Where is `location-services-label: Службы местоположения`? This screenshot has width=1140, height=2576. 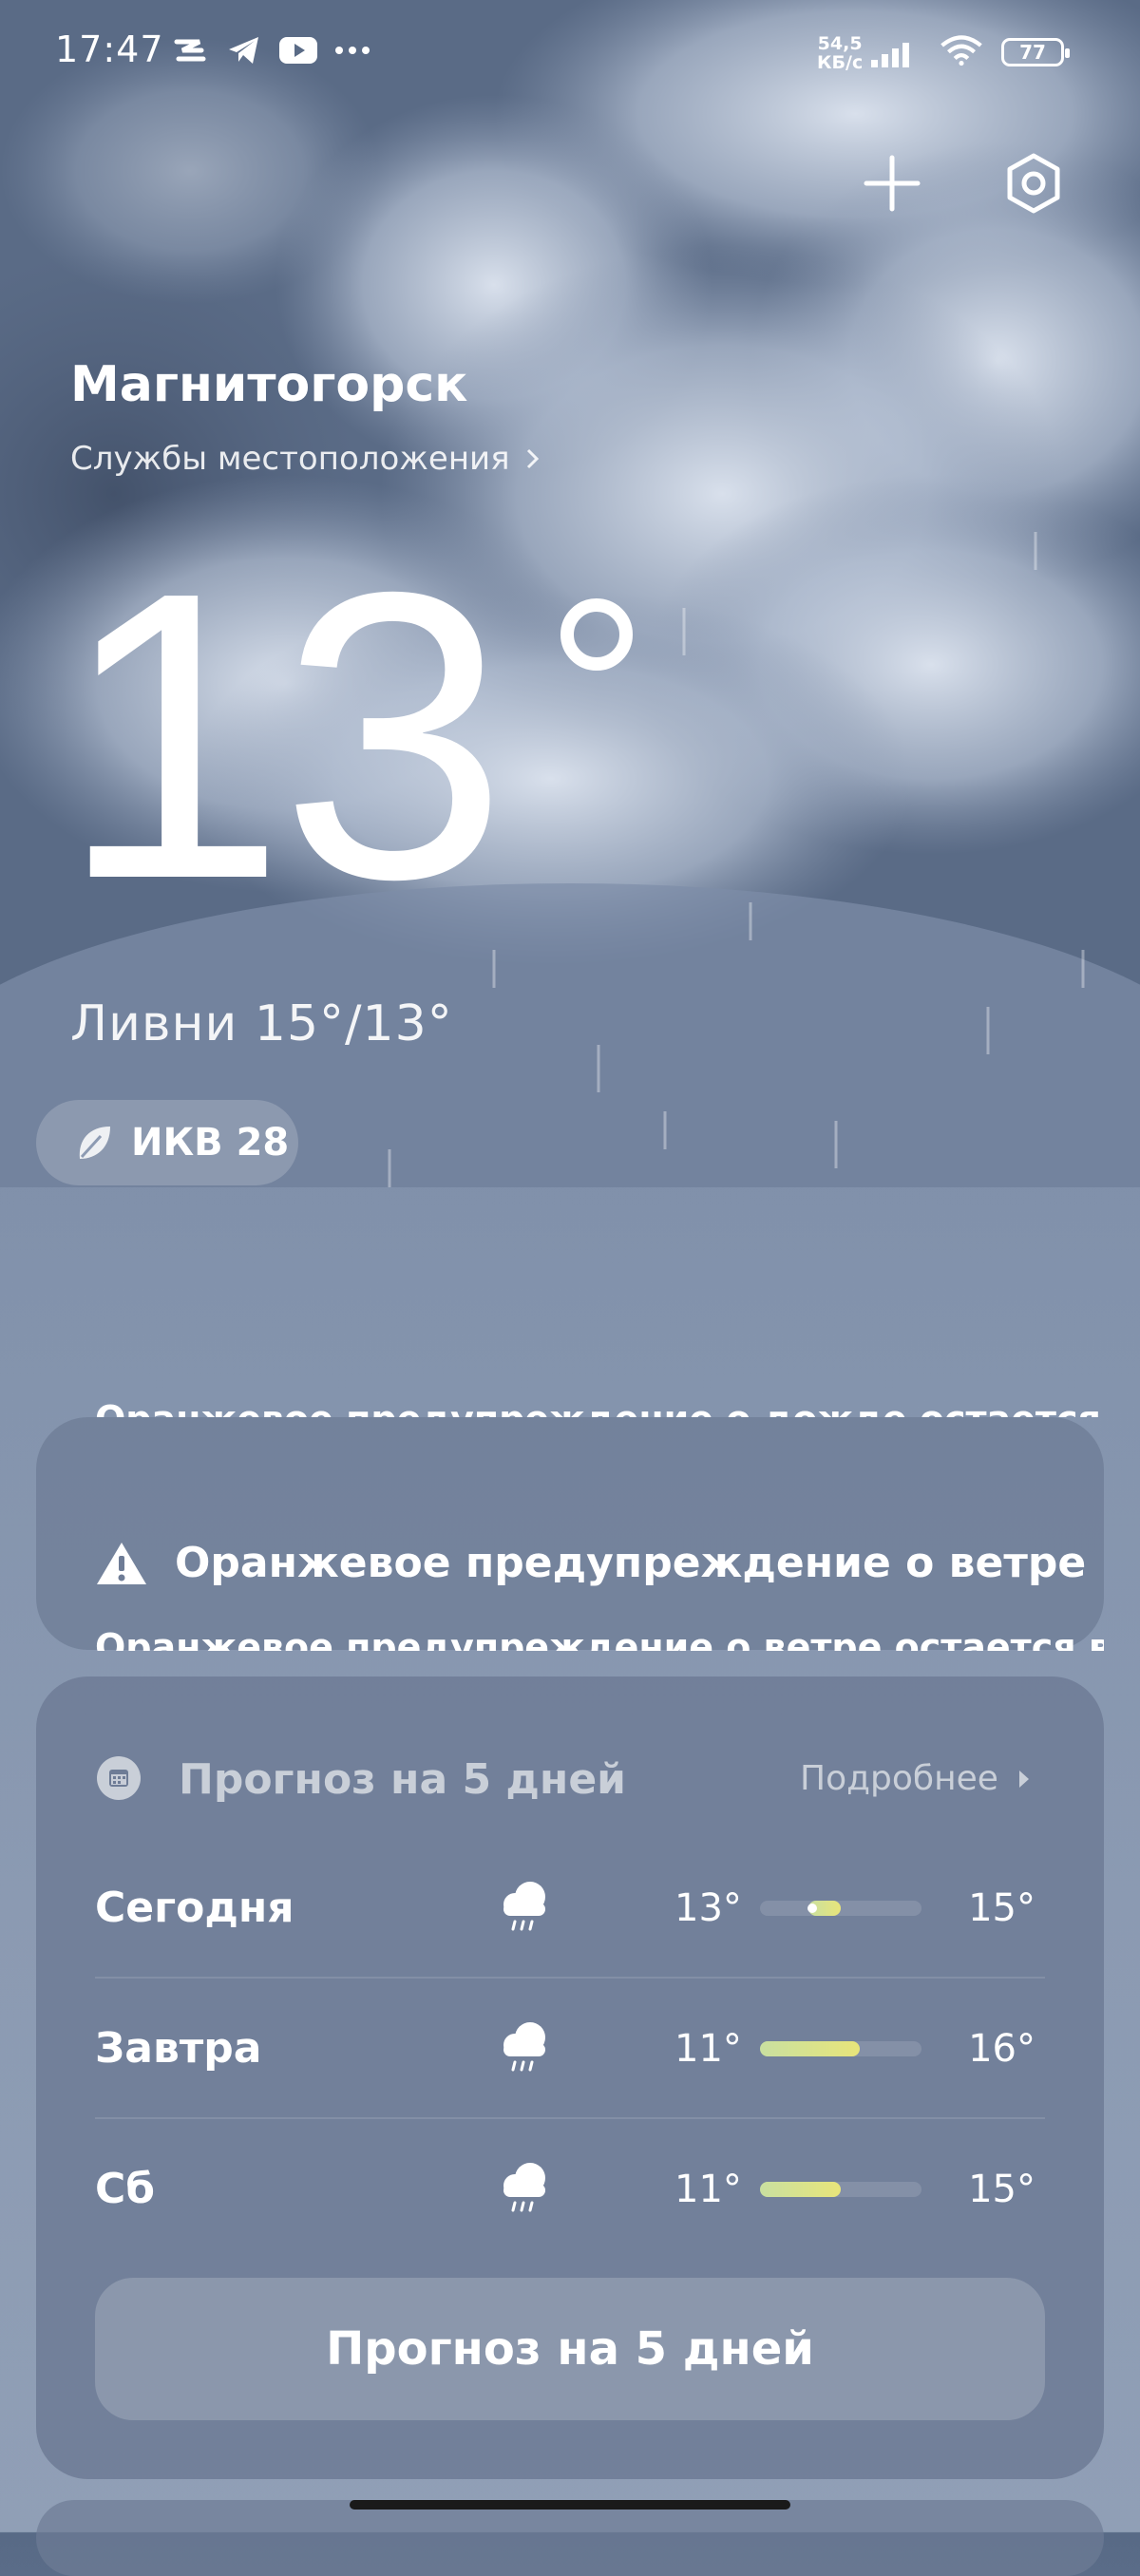 location-services-label: Службы местоположения is located at coordinates (290, 459).